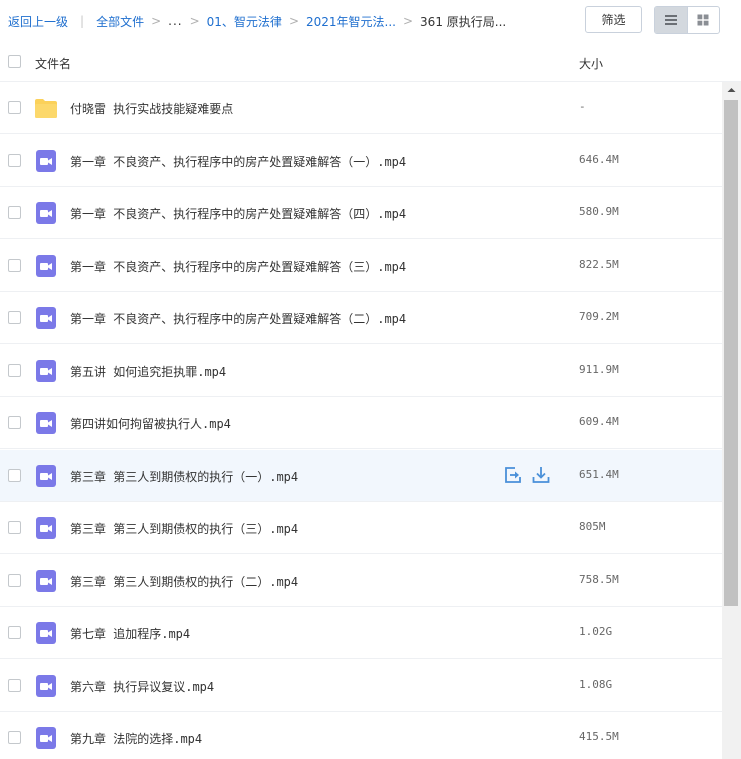 Image resolution: width=741 pixels, height=759 pixels. What do you see at coordinates (244, 21) in the screenshot?
I see `breadcrumb-item: 01、智元法律` at bounding box center [244, 21].